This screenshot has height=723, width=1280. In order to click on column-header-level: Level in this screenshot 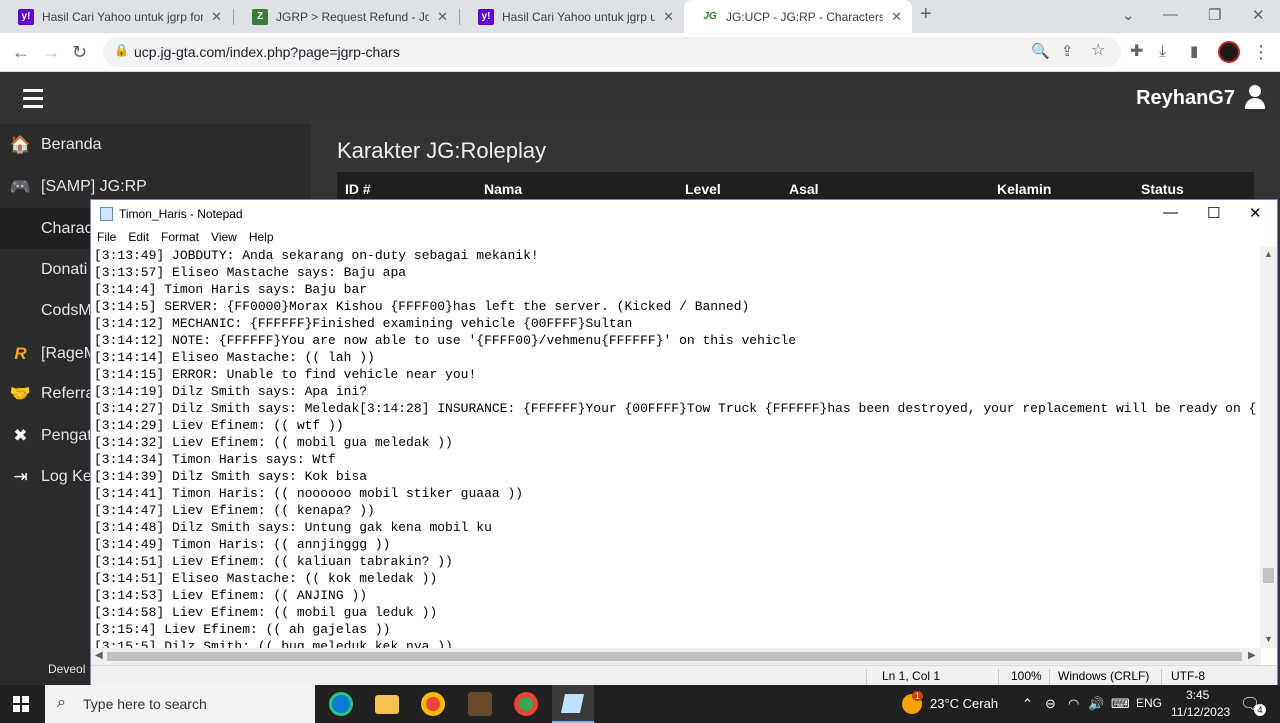, I will do `click(703, 189)`.